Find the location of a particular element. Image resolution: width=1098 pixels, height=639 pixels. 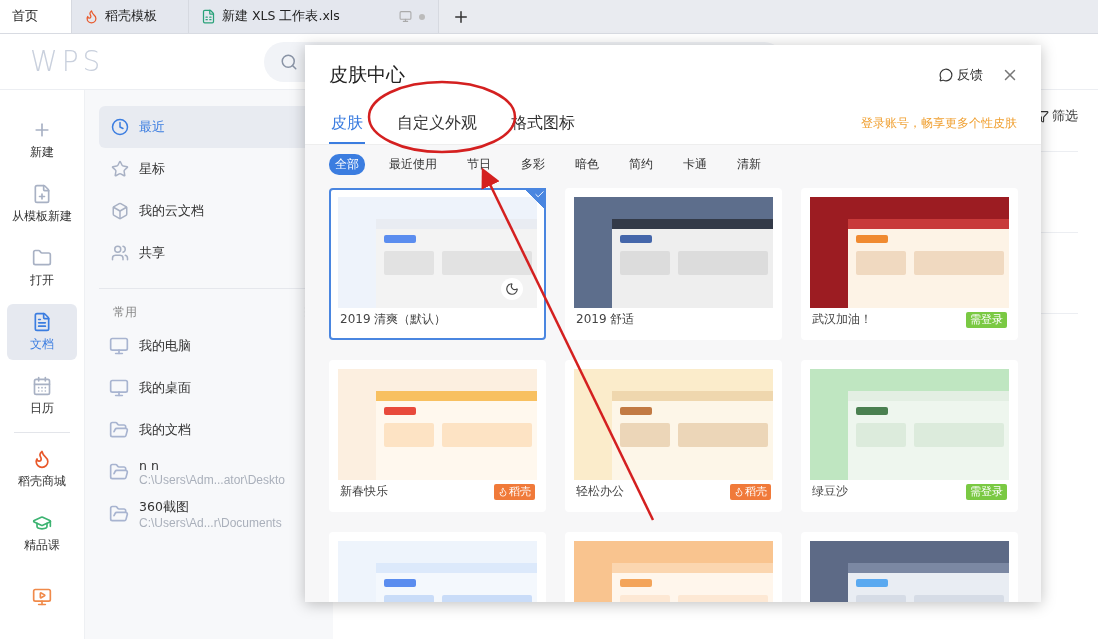

category-chip: 简约 is located at coordinates (641, 164).